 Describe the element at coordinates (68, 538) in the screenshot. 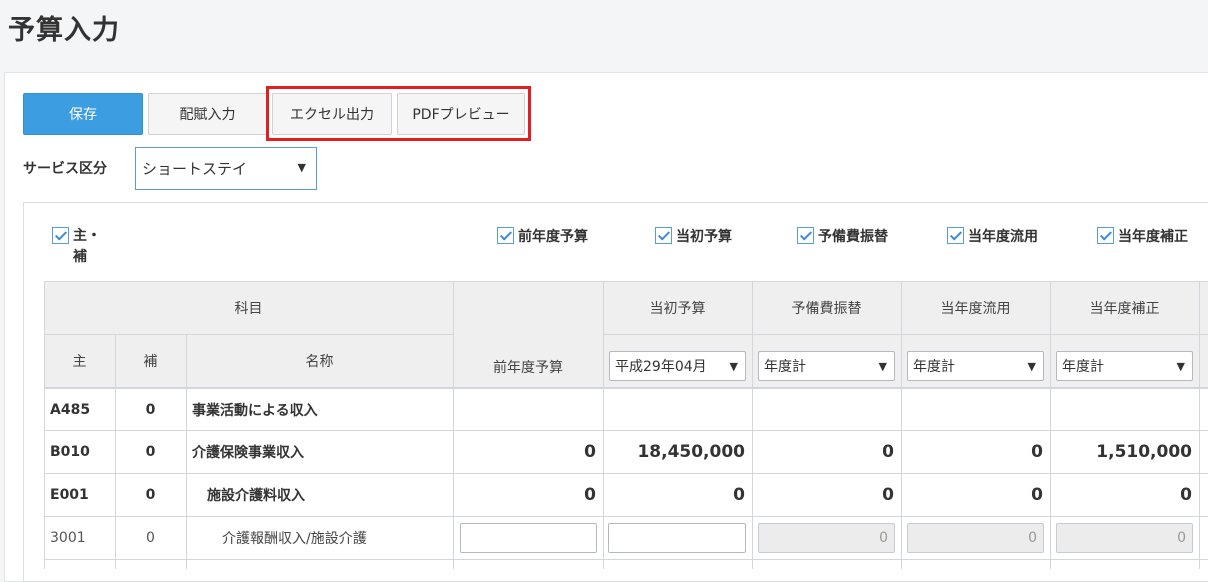

I see `row-main-code: 3001` at that location.